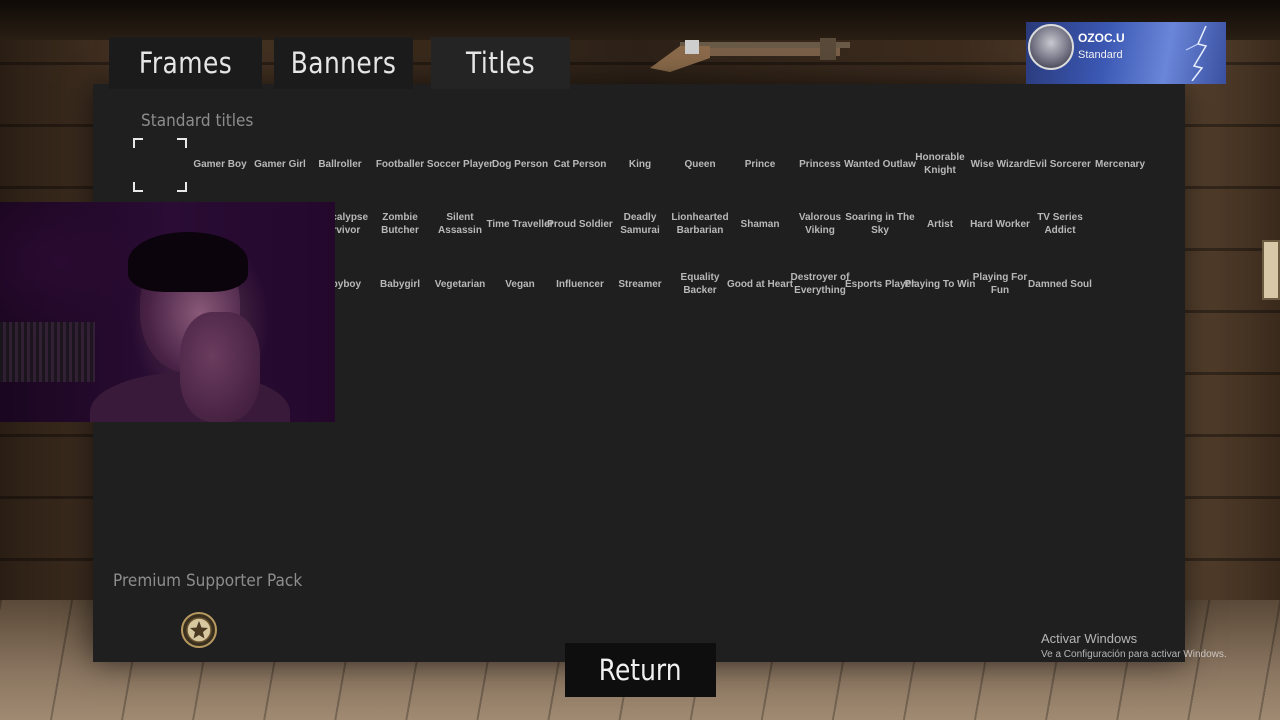 The image size is (1280, 720). Describe the element at coordinates (199, 630) in the screenshot. I see `sheriff-badge-icon` at that location.